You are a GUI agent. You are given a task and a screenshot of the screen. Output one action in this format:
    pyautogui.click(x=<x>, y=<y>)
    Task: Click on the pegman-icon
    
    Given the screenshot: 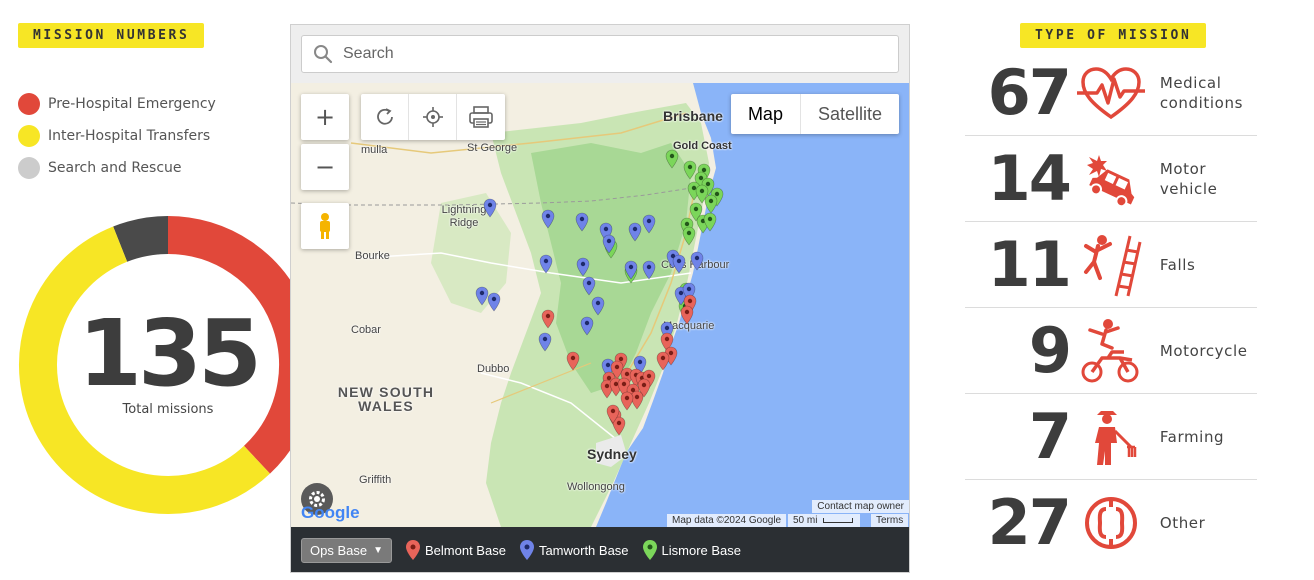 What is the action you would take?
    pyautogui.click(x=325, y=226)
    